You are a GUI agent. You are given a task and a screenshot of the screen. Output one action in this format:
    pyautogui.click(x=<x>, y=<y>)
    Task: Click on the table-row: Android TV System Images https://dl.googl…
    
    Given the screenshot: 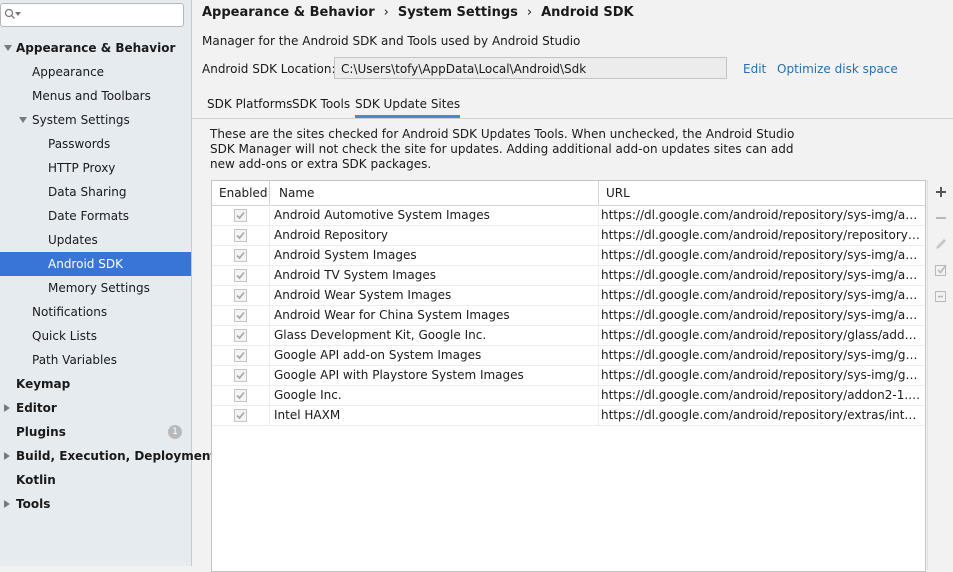 What is the action you would take?
    pyautogui.click(x=568, y=275)
    